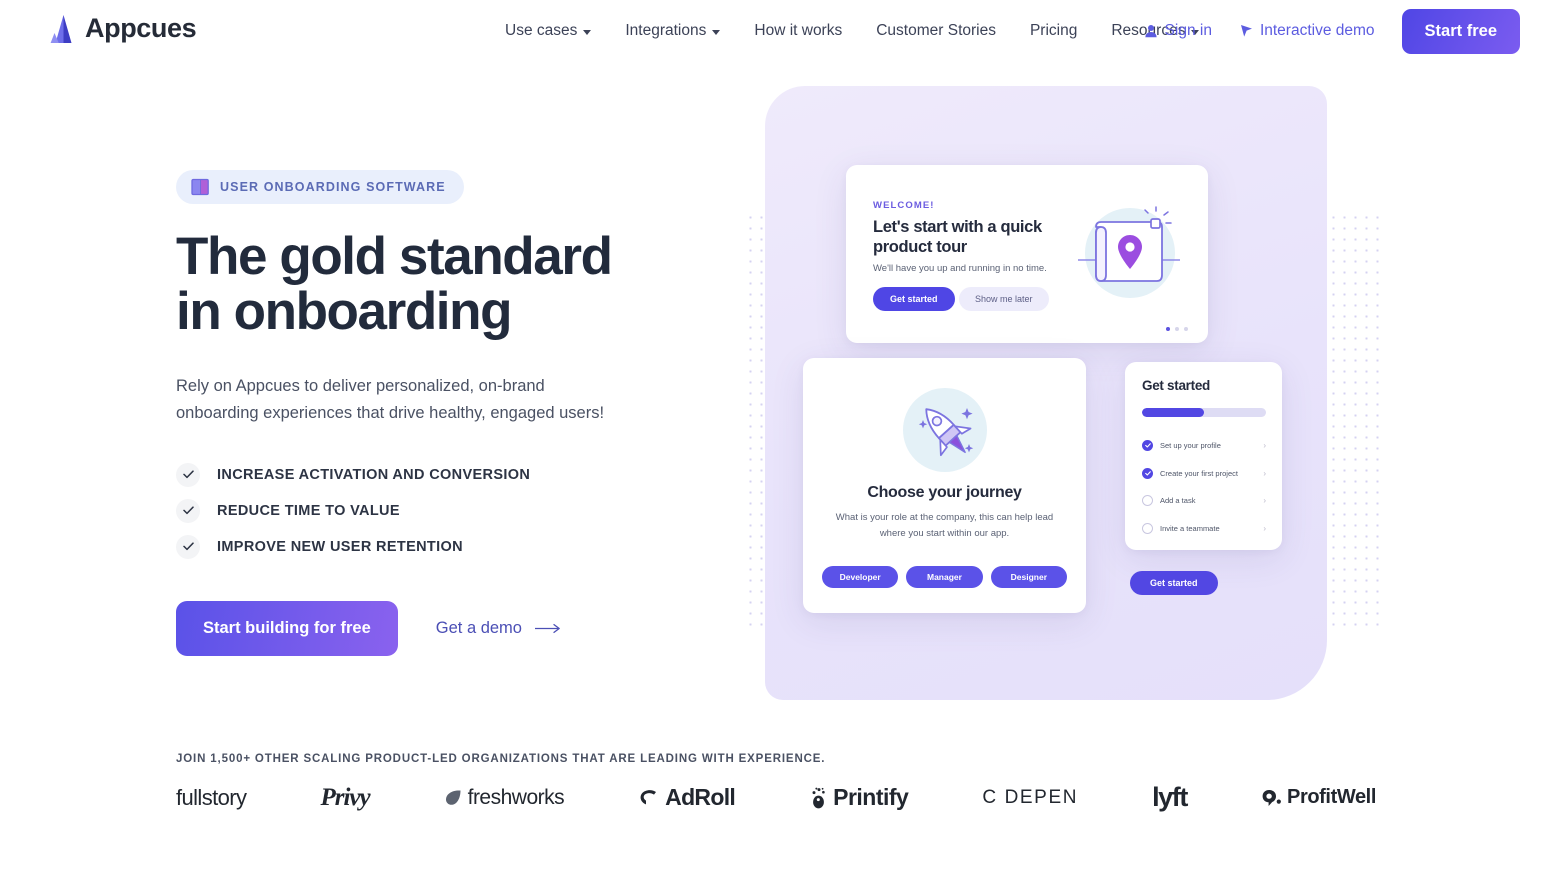 The height and width of the screenshot is (888, 1550). I want to click on pagination-dot-active, so click(1168, 329).